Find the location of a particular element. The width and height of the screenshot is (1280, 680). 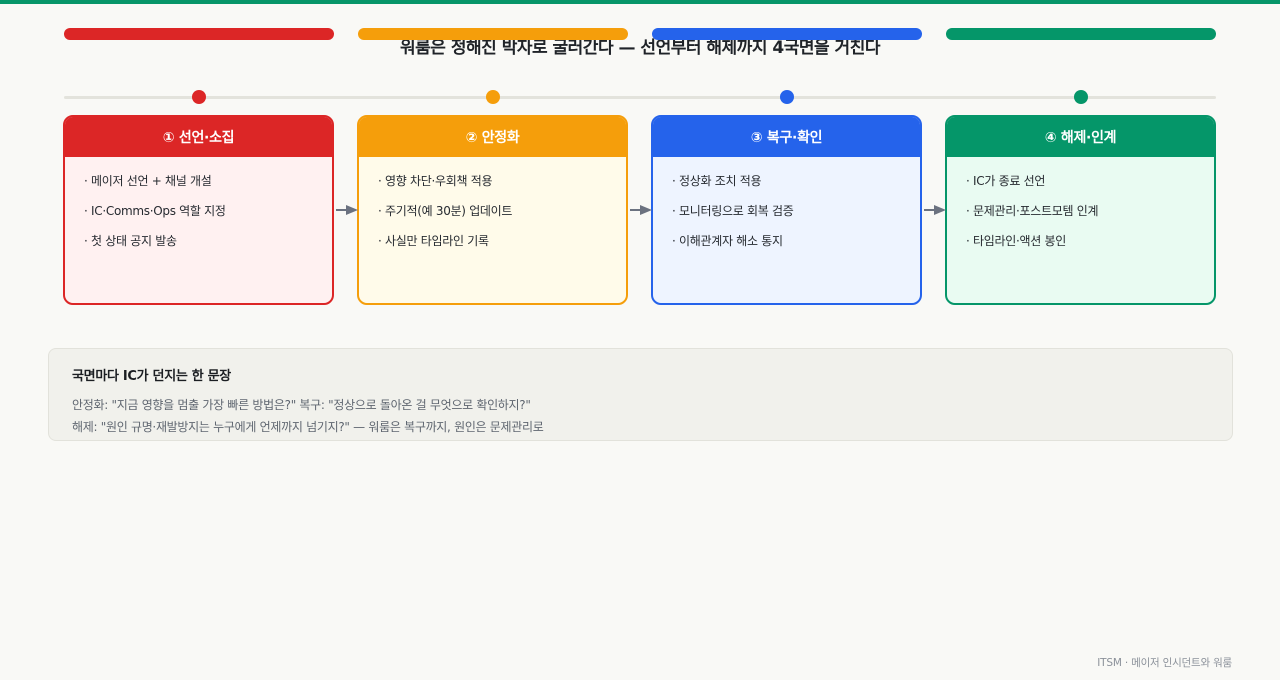

phase-3-color-bar is located at coordinates (787, 34).